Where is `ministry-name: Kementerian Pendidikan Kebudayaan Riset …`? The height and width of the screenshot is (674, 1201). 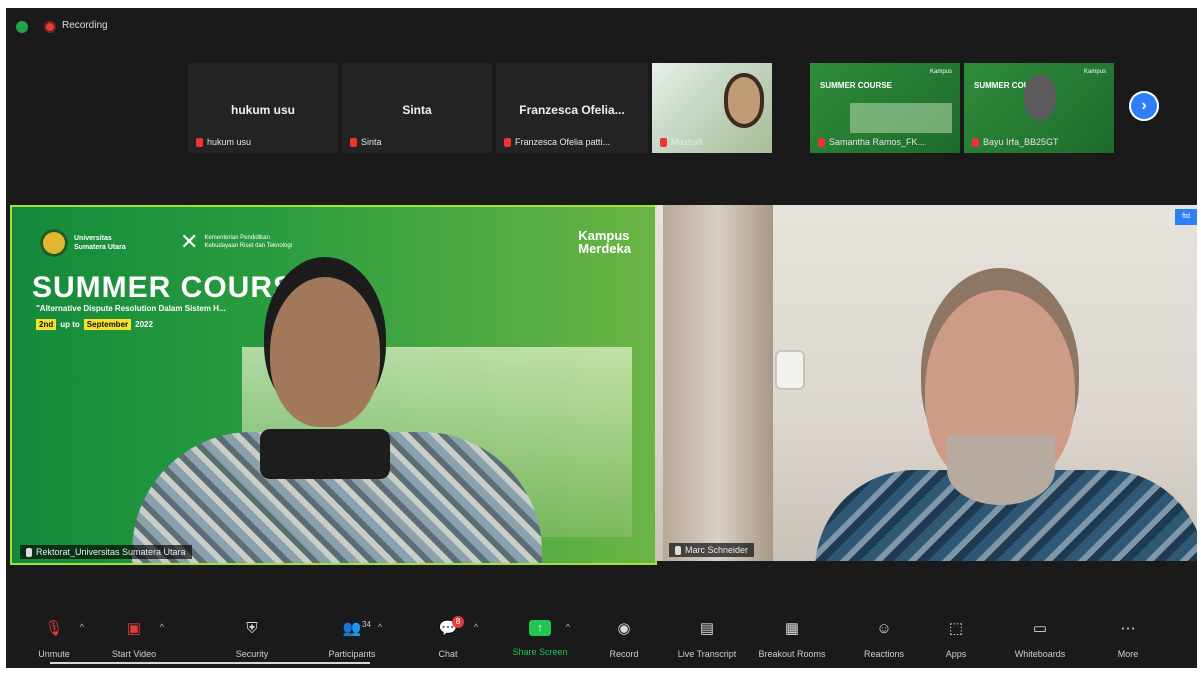 ministry-name: Kementerian Pendidikan Kebudayaan Riset … is located at coordinates (248, 242).